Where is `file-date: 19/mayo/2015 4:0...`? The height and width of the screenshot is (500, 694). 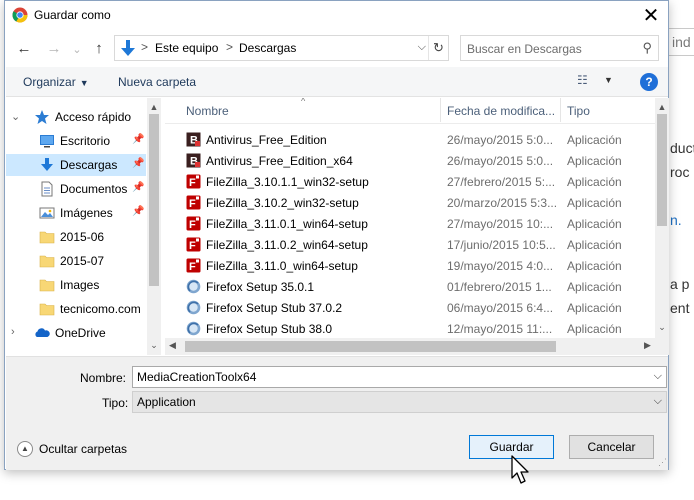 file-date: 19/mayo/2015 4:0... is located at coordinates (500, 266).